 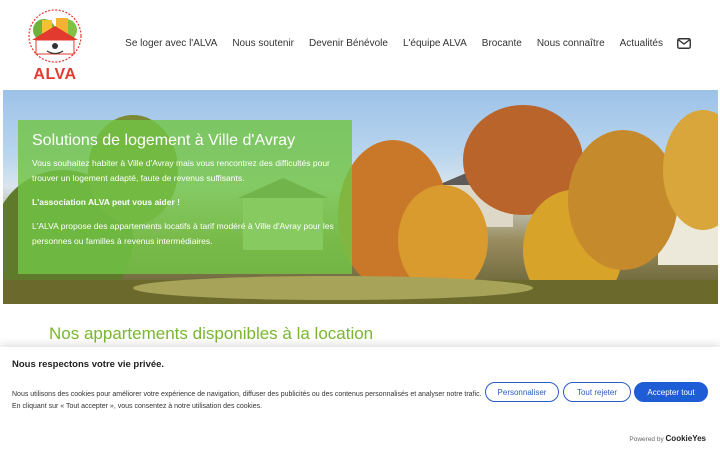 I want to click on customize-button: Personnaliser, so click(x=522, y=392).